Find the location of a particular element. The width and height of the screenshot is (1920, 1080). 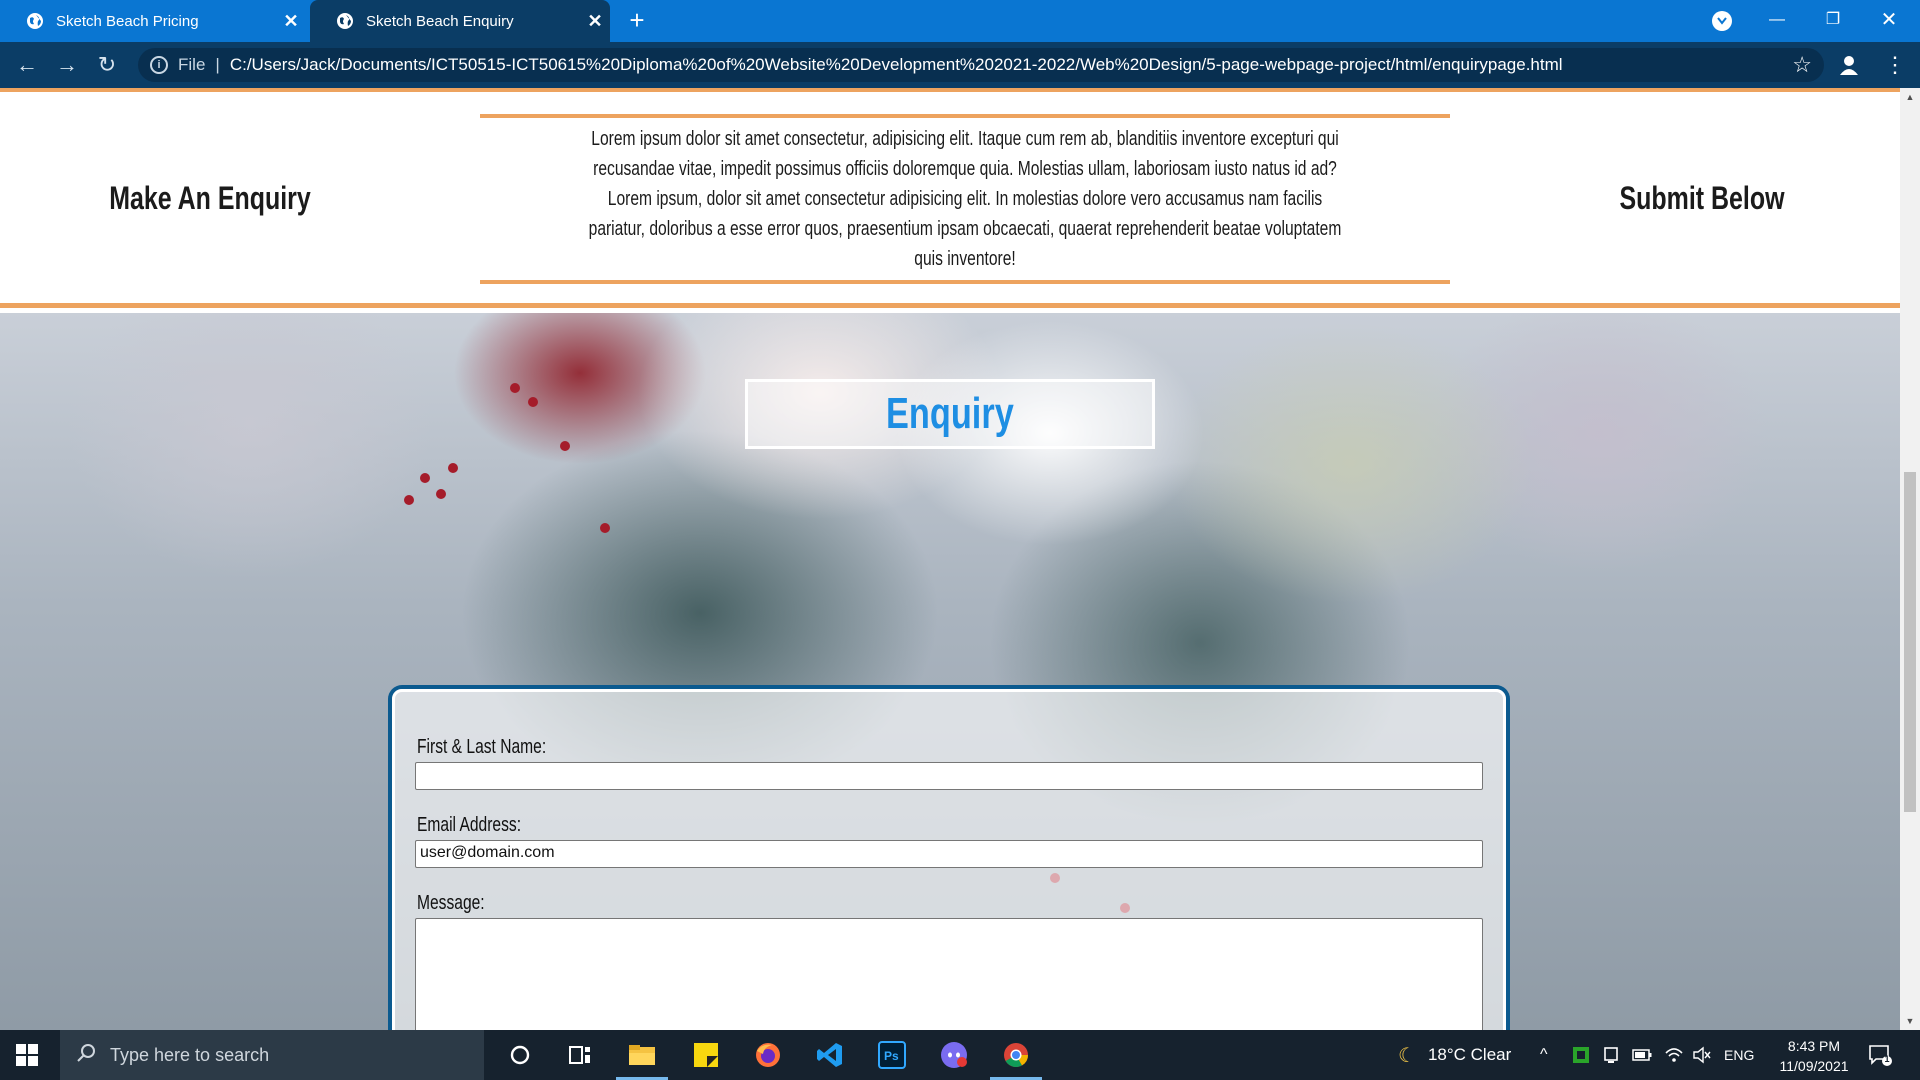

submit-below-heading: Submit Below is located at coordinates (1702, 198).